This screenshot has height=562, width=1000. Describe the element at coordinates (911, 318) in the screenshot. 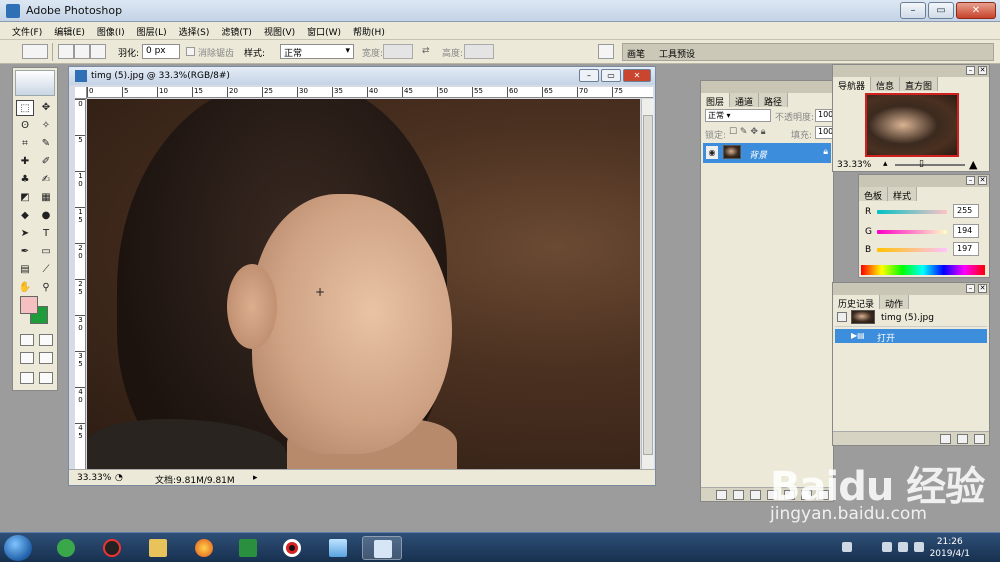

I see `history-snapshot-row: timg (5).jpg` at that location.